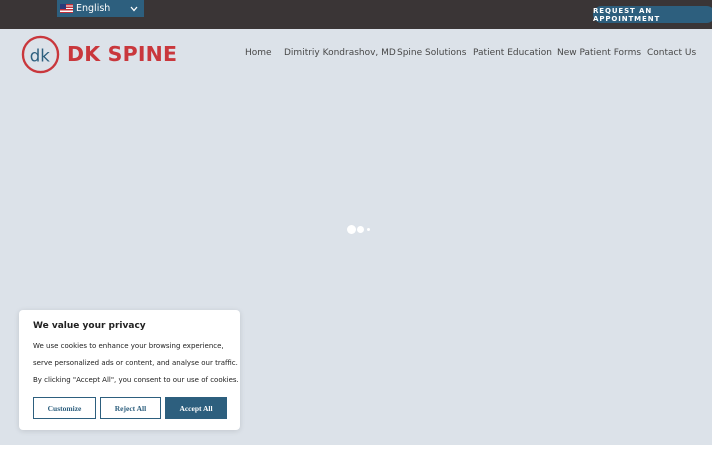 Image resolution: width=720 pixels, height=450 pixels. I want to click on dk-monogram-icon: dk, so click(40, 54).